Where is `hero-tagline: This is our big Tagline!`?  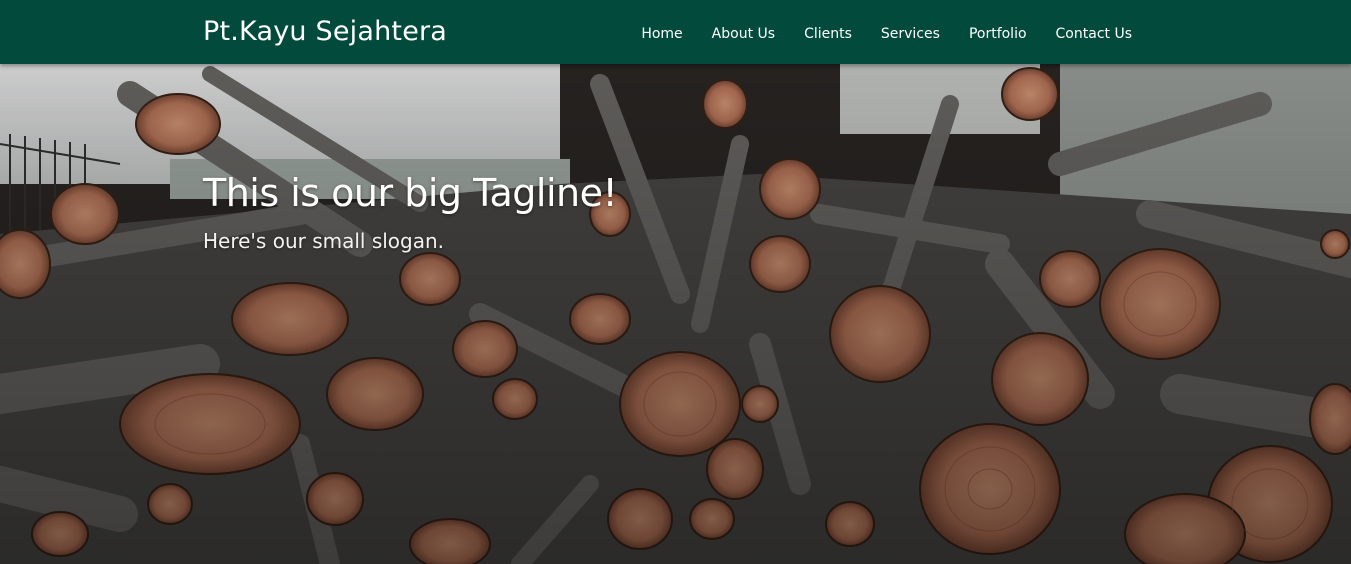 hero-tagline: This is our big Tagline! is located at coordinates (410, 193).